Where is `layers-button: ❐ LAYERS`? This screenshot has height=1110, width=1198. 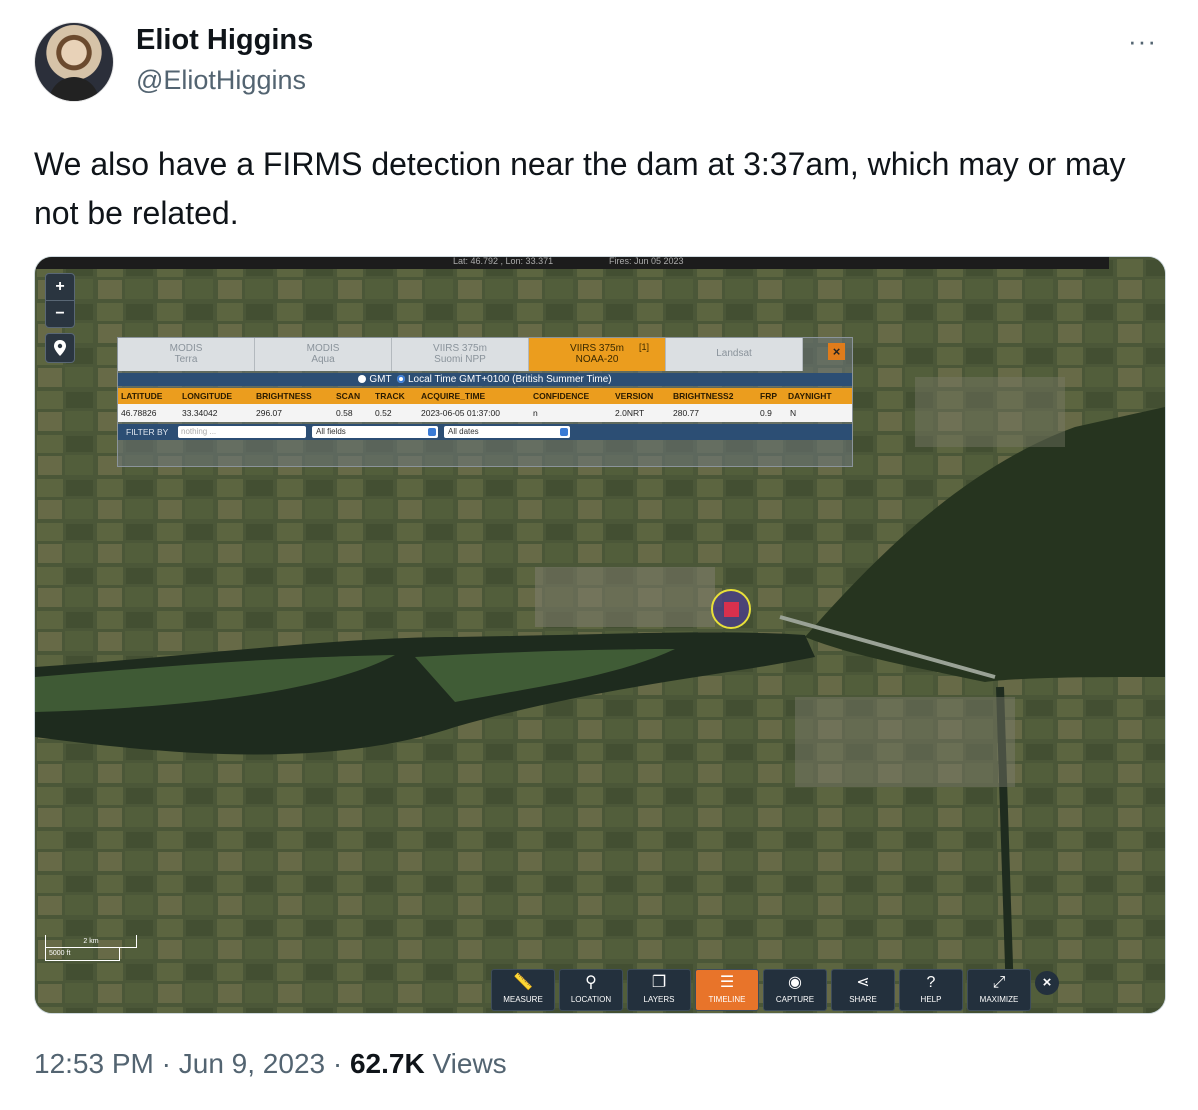 layers-button: ❐ LAYERS is located at coordinates (659, 990).